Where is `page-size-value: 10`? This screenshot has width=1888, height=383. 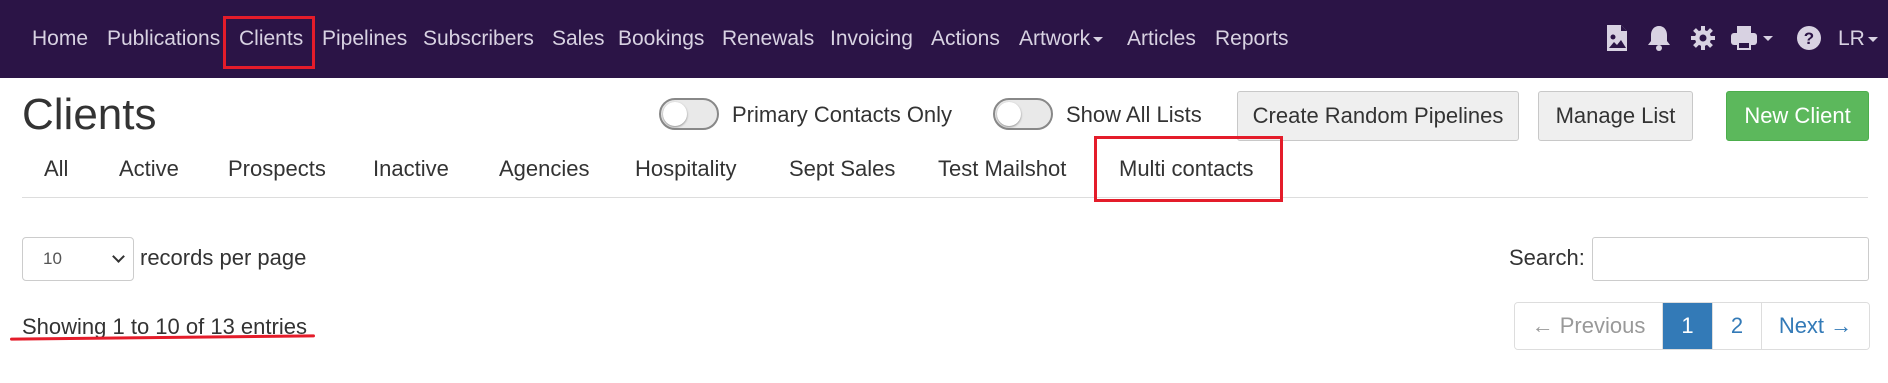
page-size-value: 10 is located at coordinates (52, 258).